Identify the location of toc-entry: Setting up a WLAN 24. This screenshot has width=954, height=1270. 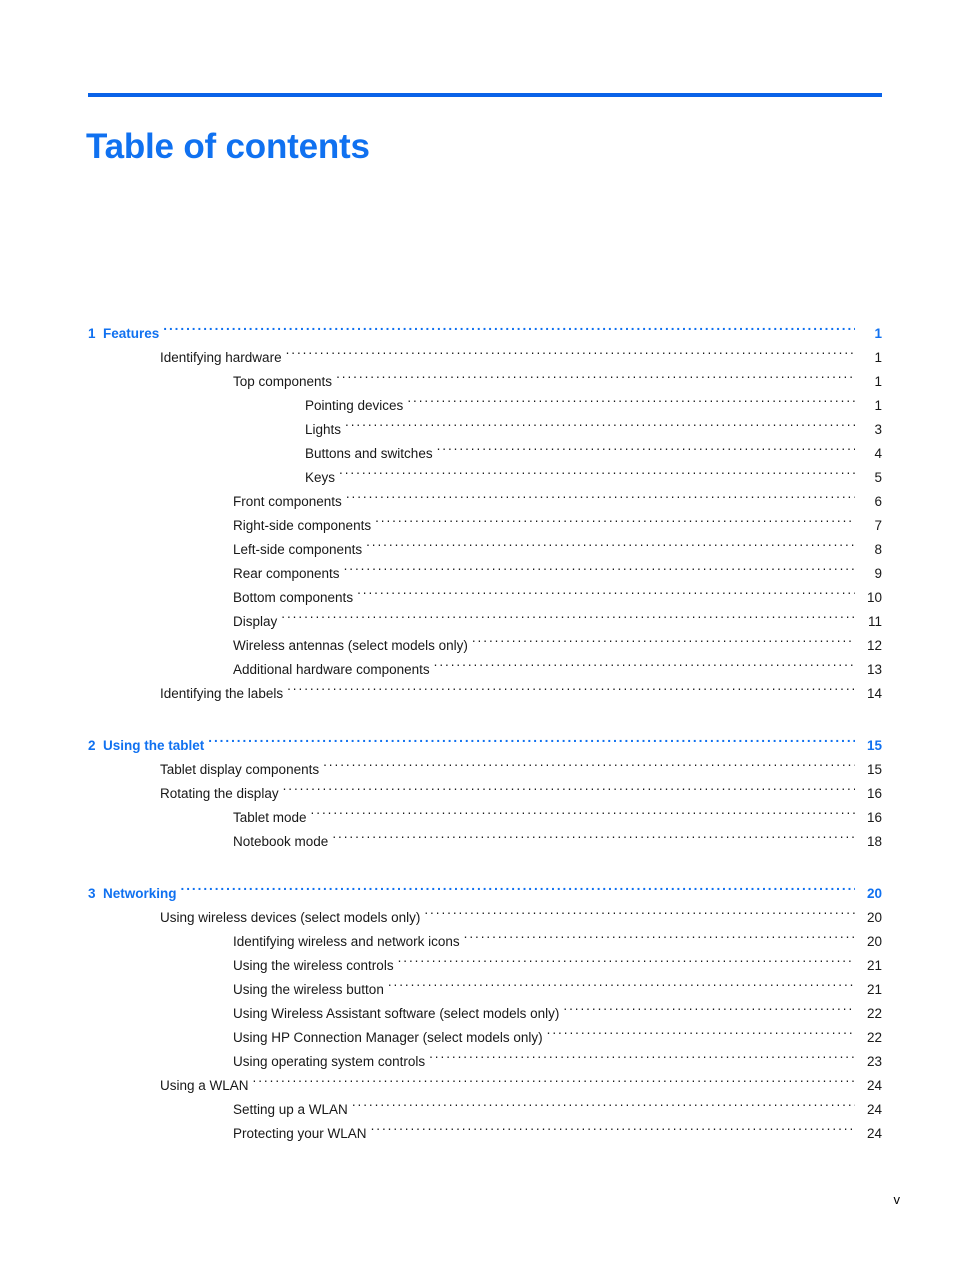
(485, 1110).